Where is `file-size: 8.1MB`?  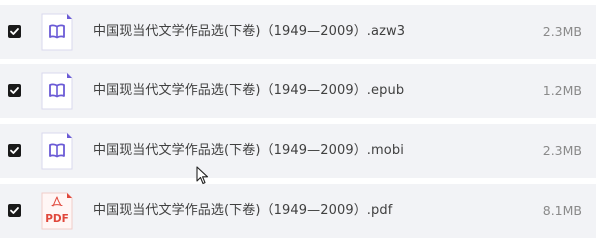
file-size: 8.1MB is located at coordinates (562, 210).